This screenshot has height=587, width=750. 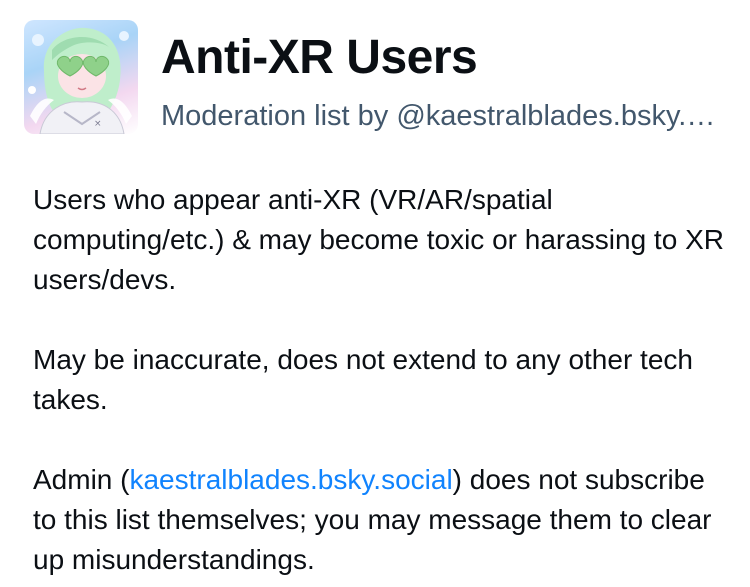 What do you see at coordinates (80, 80) in the screenshot?
I see `avatar-illustration: ×` at bounding box center [80, 80].